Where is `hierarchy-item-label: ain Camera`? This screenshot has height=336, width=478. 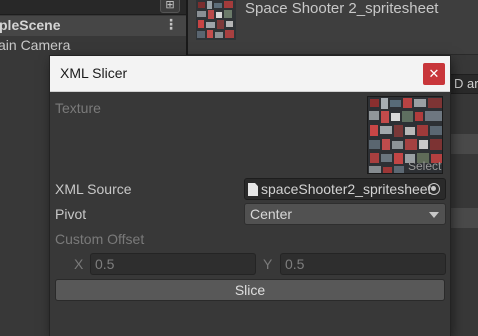
hierarchy-item-label: ain Camera is located at coordinates (35, 45).